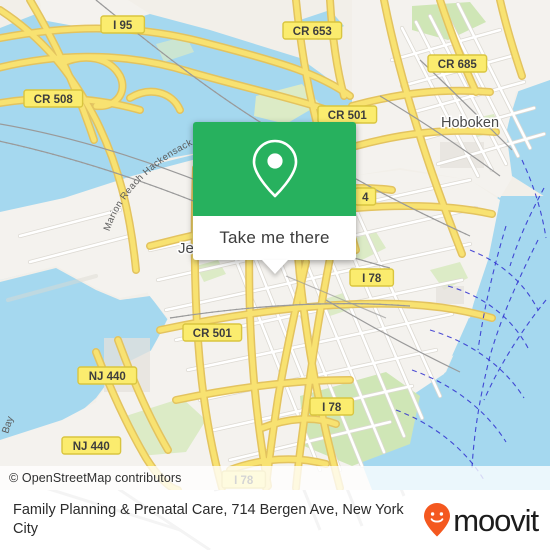  I want to click on road-shield-label: CR 685, so click(458, 65).